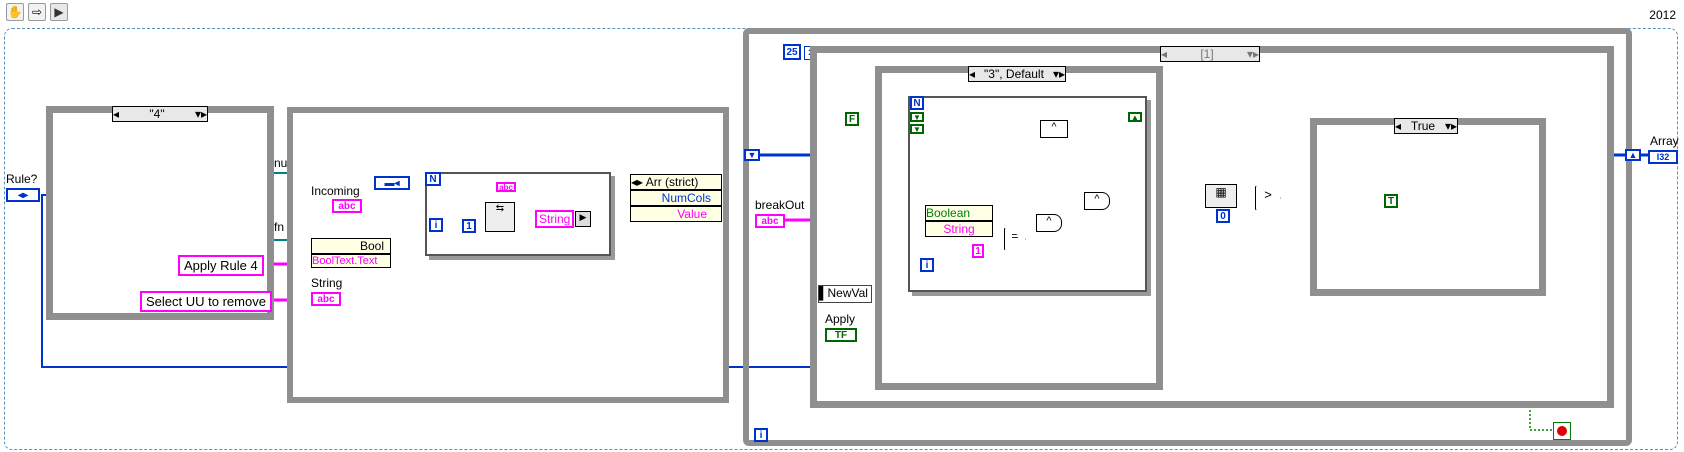 This screenshot has width=1684, height=452. What do you see at coordinates (1097, 201) in the screenshot?
I see `and-node-2: ^` at bounding box center [1097, 201].